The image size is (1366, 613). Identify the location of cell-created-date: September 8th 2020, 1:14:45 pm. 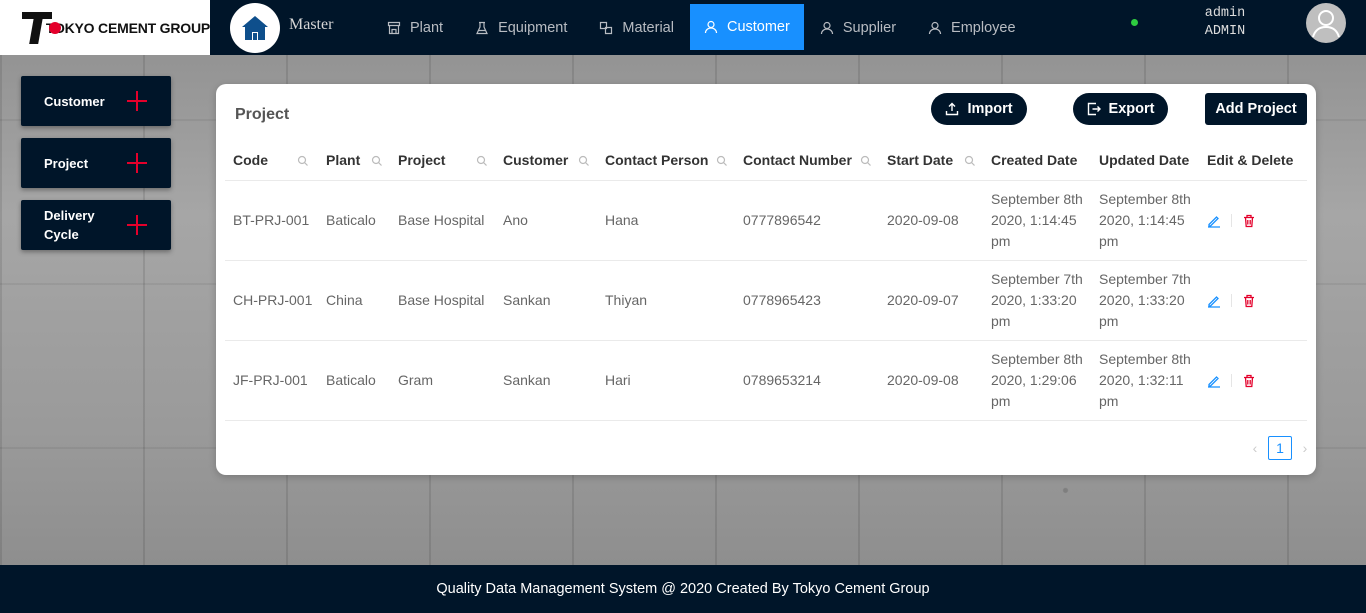
(1037, 220).